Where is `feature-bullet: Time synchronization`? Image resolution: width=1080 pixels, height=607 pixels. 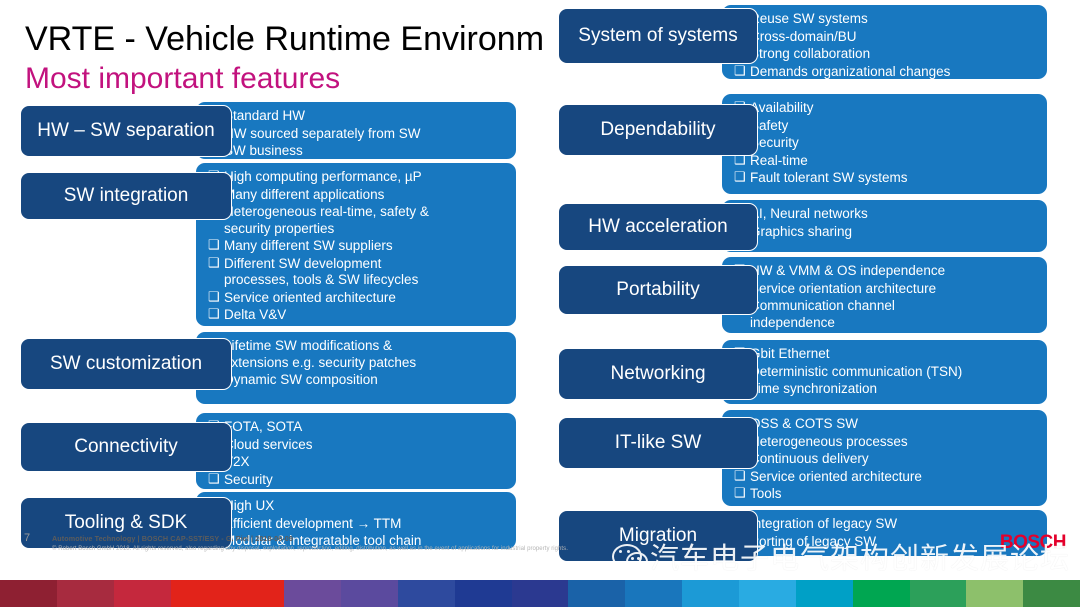 feature-bullet: Time synchronization is located at coordinates (885, 389).